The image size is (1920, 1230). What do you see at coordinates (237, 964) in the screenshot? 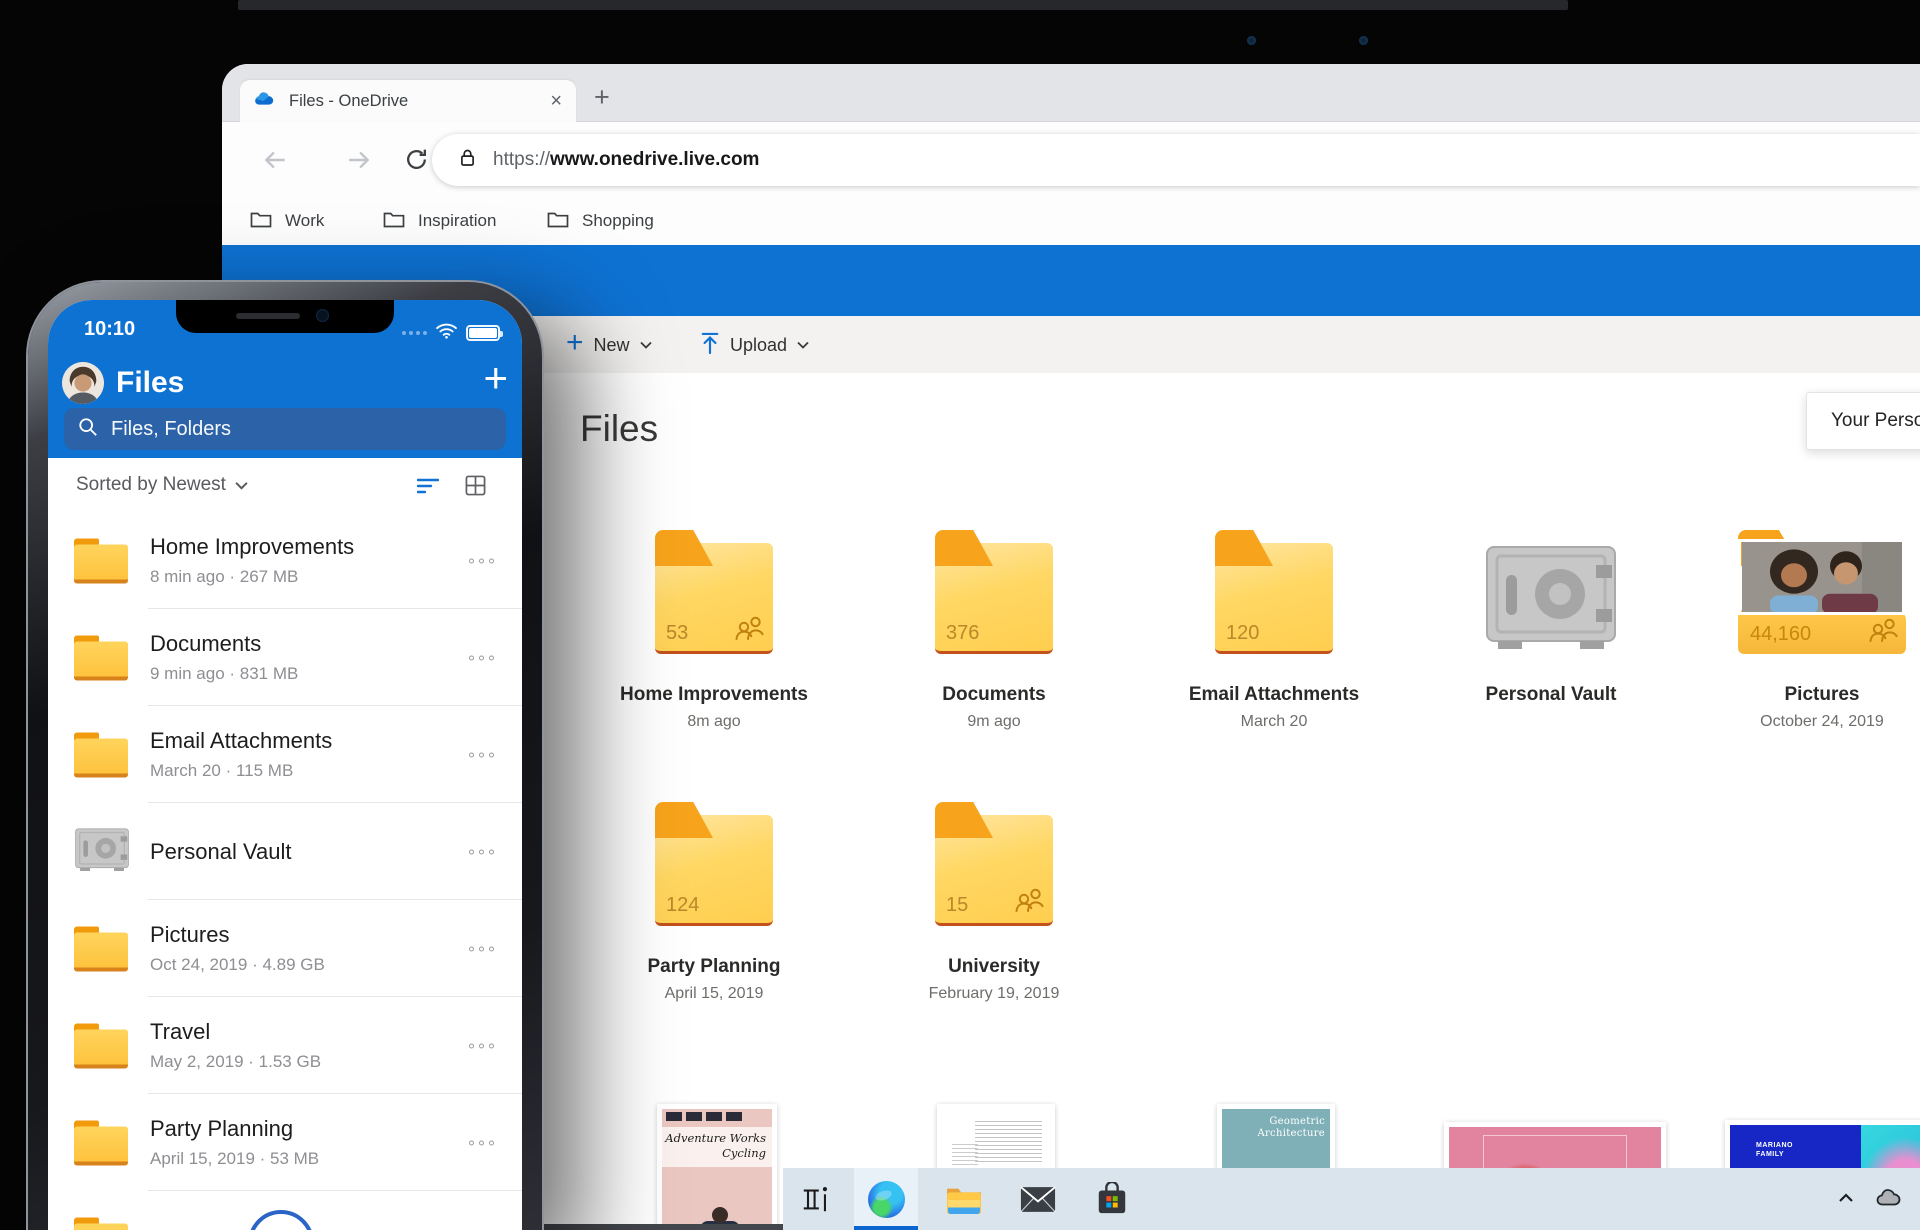
I see `item-meta: Oct 24, 2019 · 4.89 GB` at bounding box center [237, 964].